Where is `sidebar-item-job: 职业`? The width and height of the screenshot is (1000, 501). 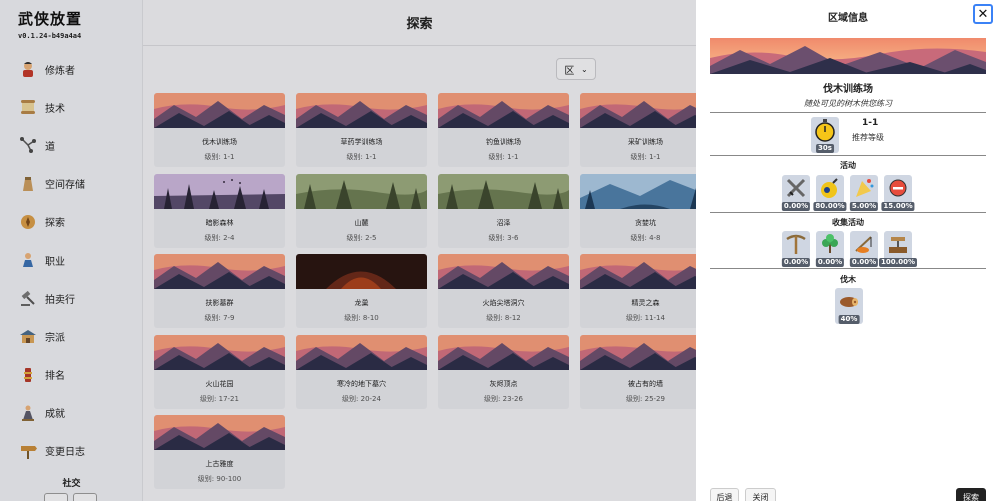 sidebar-item-job: 职业 is located at coordinates (71, 260).